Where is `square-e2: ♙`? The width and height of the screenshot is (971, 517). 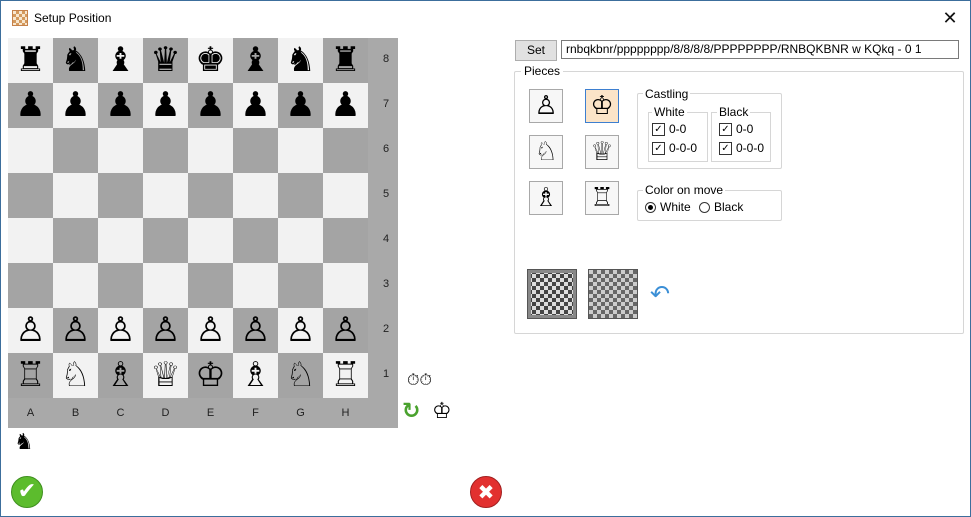
square-e2: ♙ is located at coordinates (210, 330).